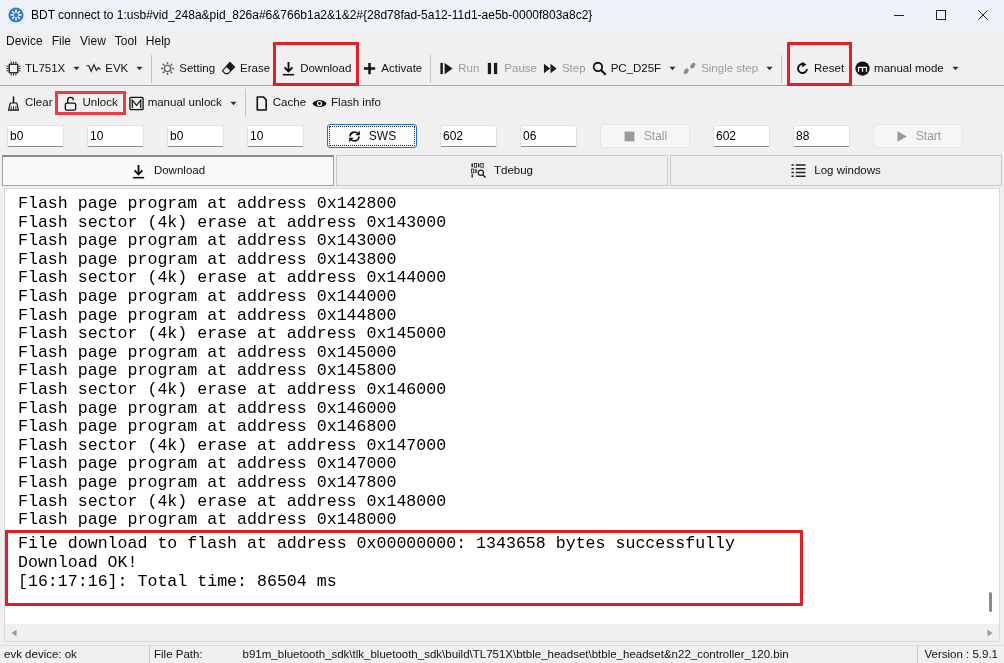  Describe the element at coordinates (233, 446) in the screenshot. I see `log-line: Flash sector (4k) erase at address 0x147000` at that location.